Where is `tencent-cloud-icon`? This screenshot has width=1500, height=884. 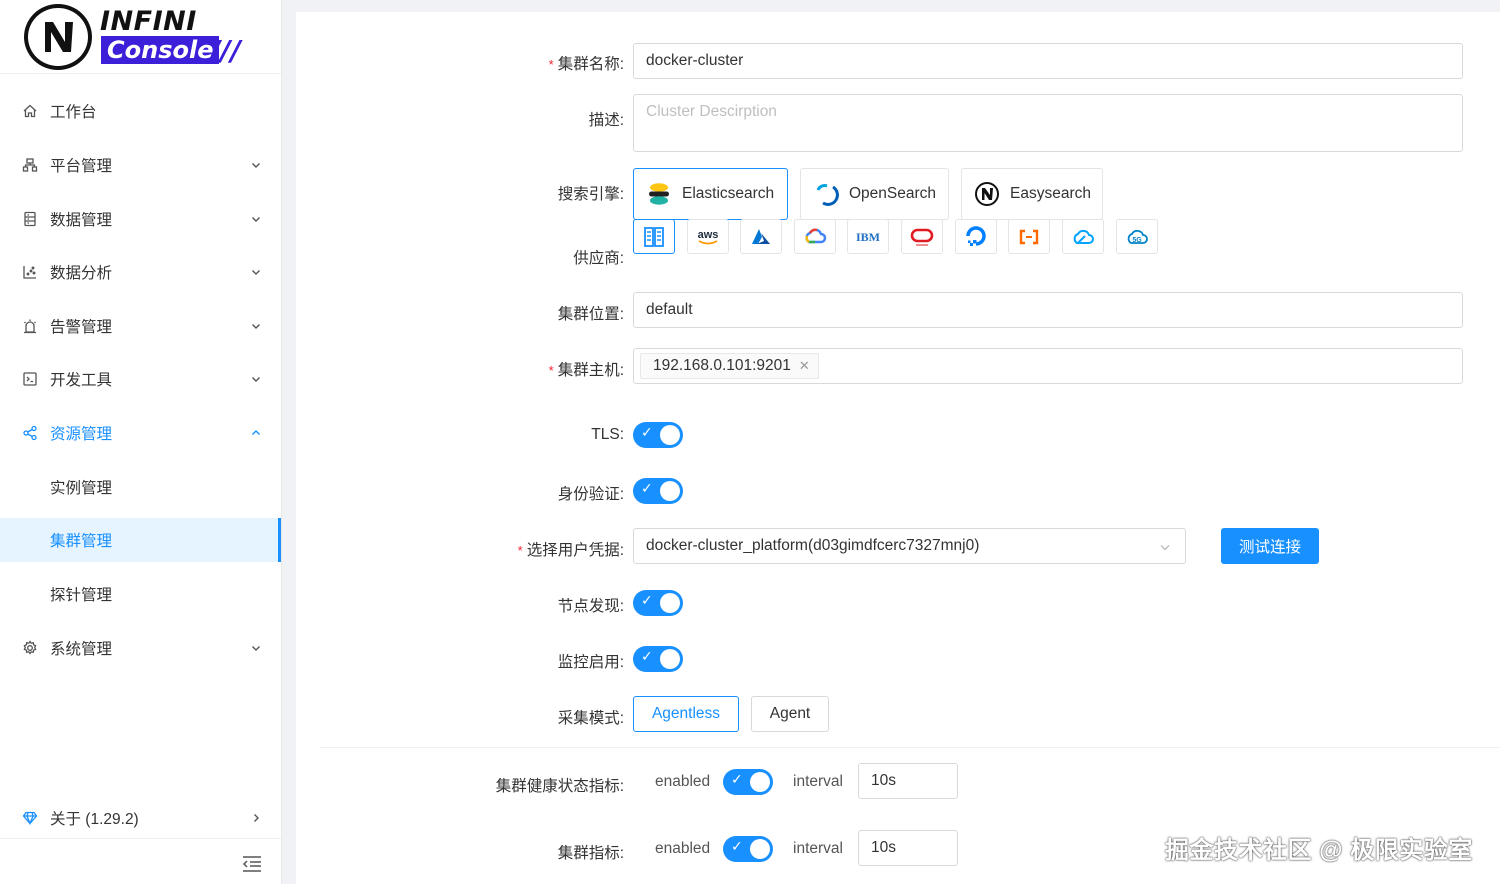
tencent-cloud-icon is located at coordinates (1083, 236).